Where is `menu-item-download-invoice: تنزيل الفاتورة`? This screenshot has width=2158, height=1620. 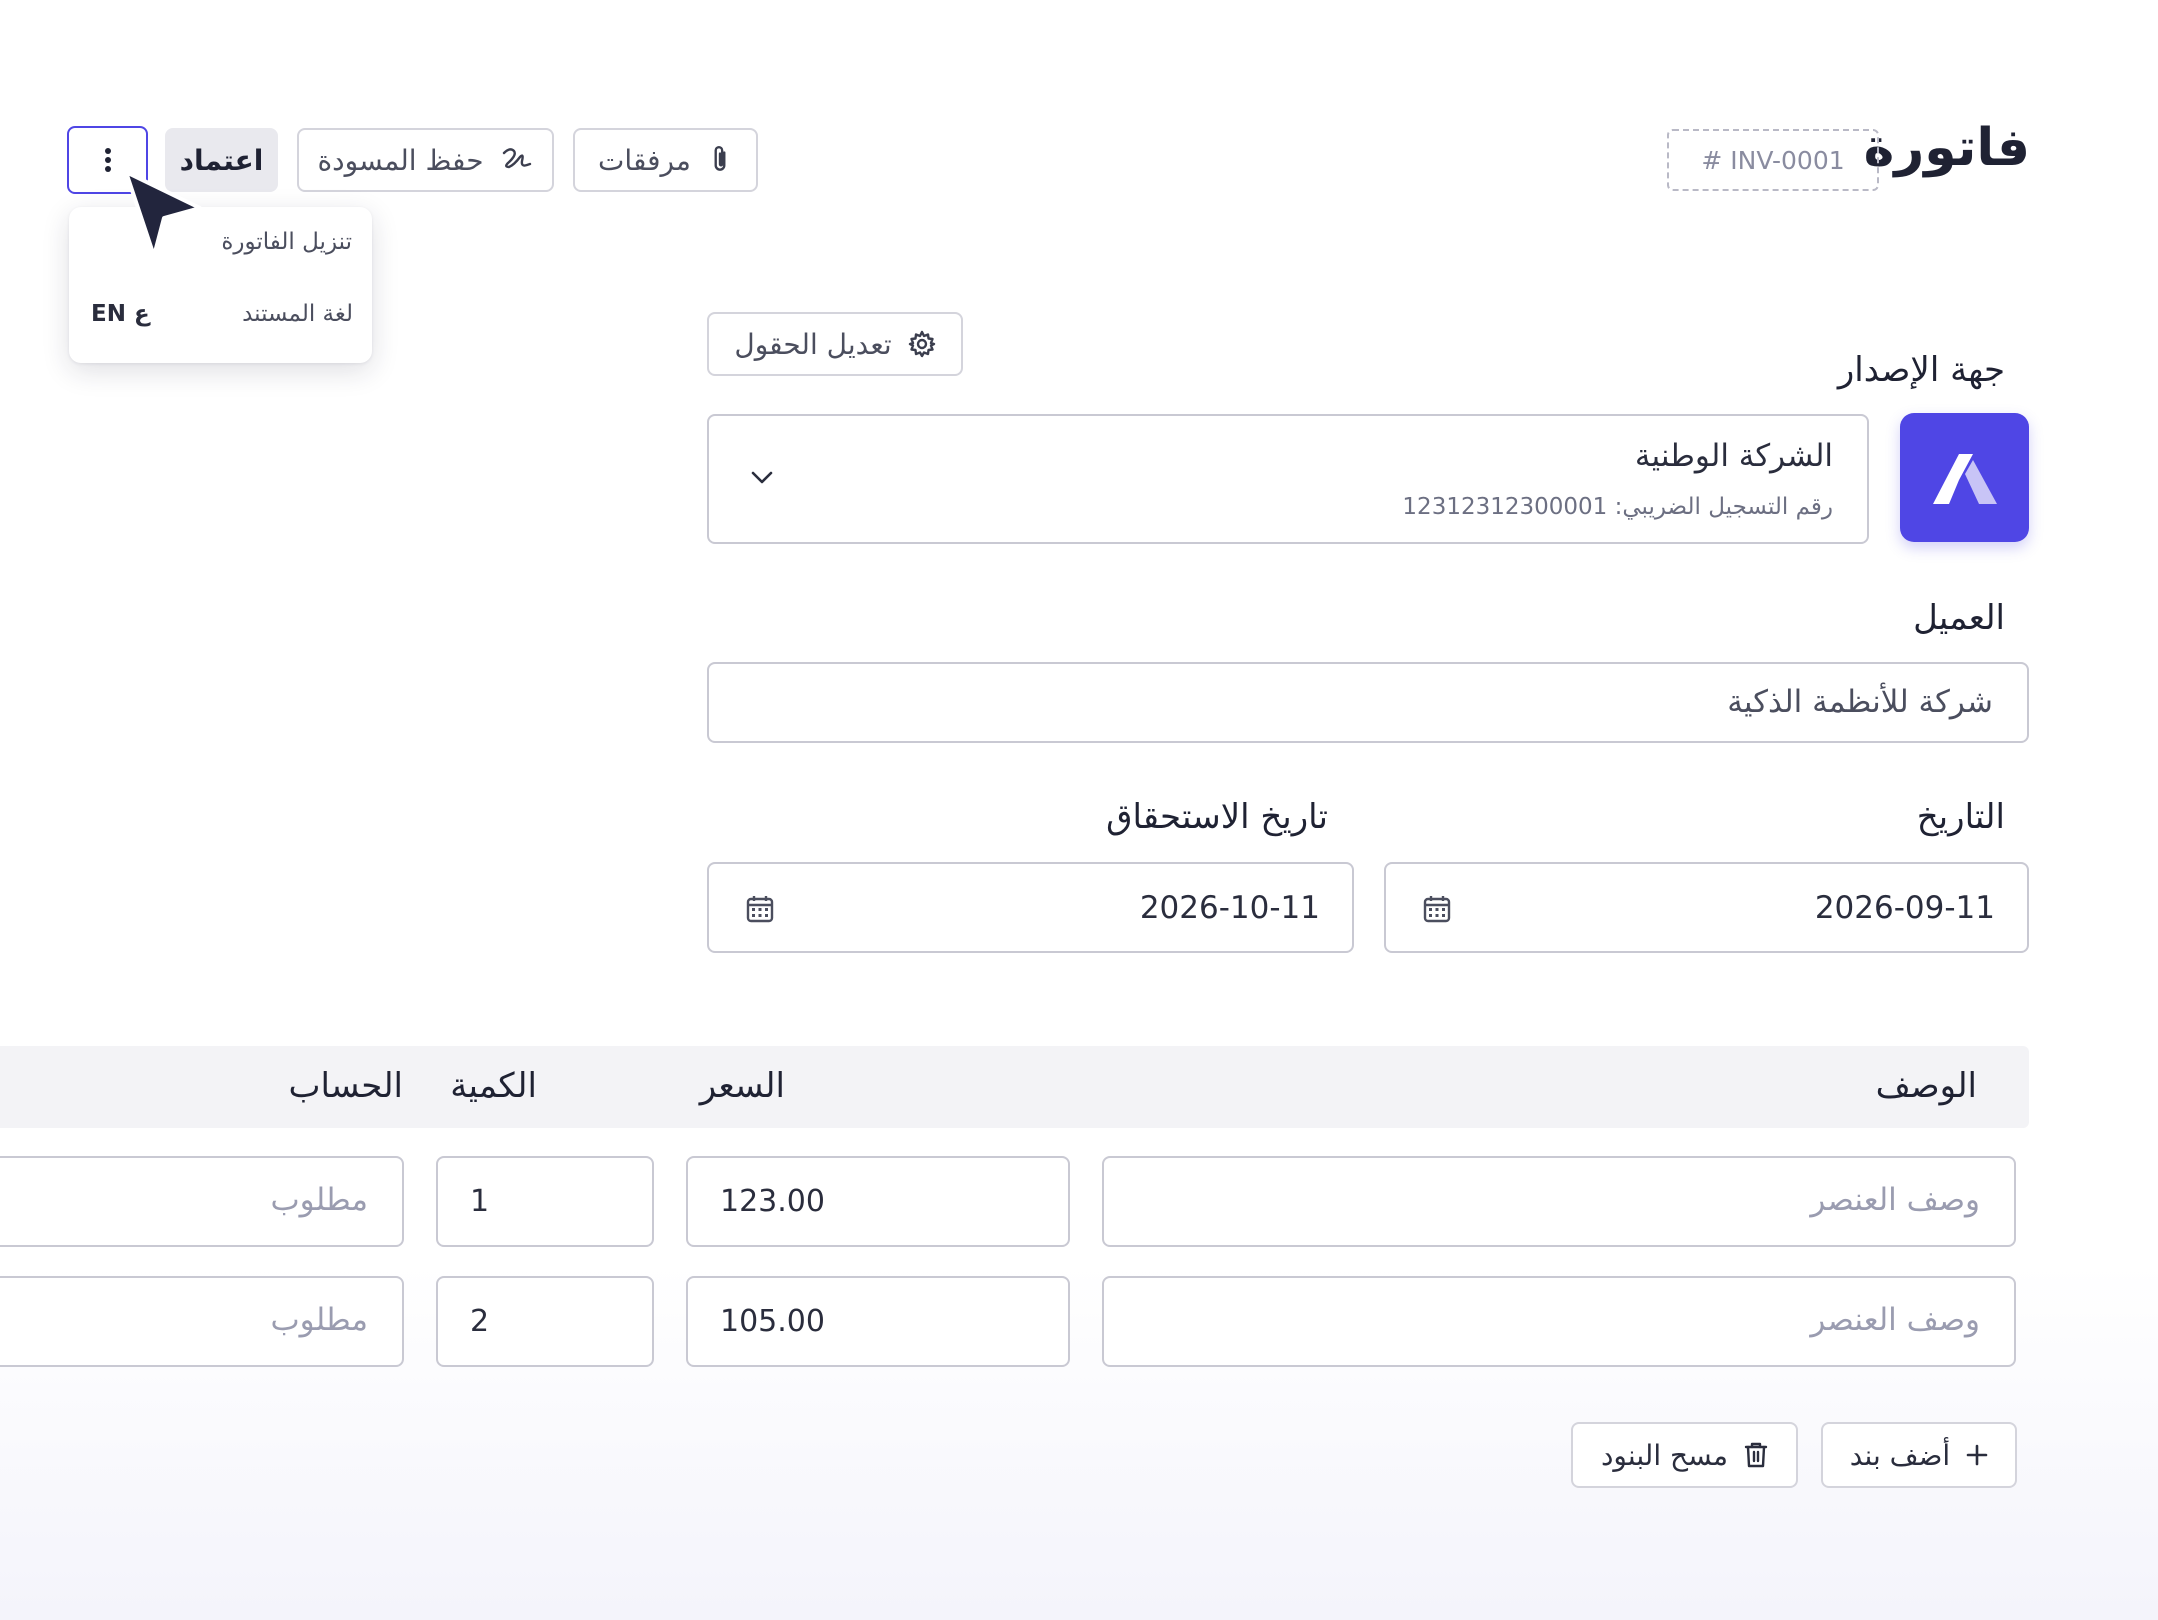 menu-item-download-invoice: تنزيل الفاتورة is located at coordinates (286, 242).